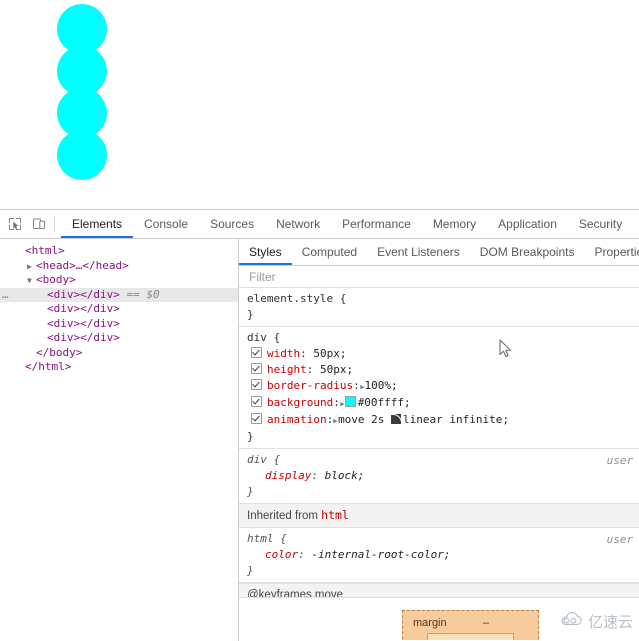  I want to click on css-property-value: linear infinite;, so click(456, 419).